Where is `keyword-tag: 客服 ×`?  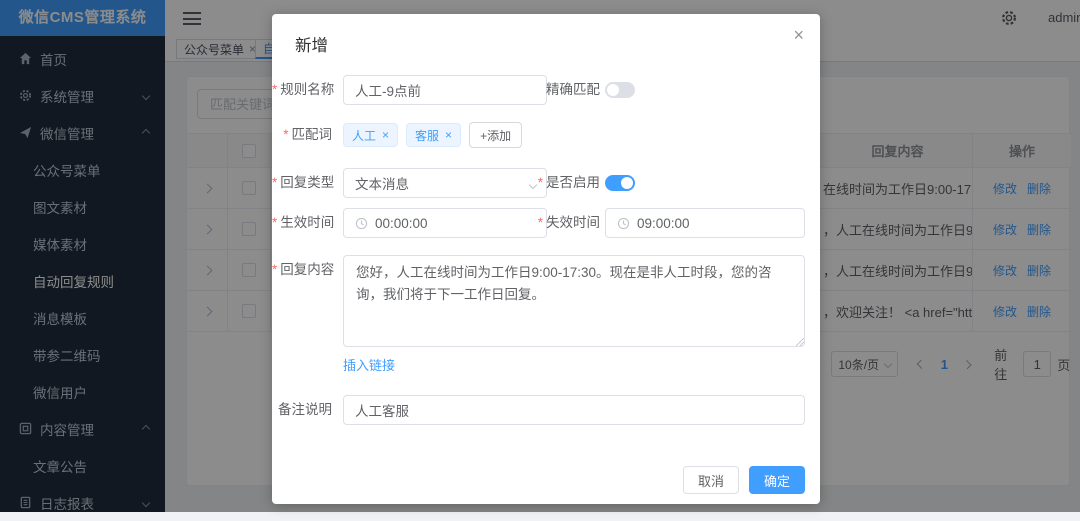
keyword-tag: 客服 × is located at coordinates (434, 135).